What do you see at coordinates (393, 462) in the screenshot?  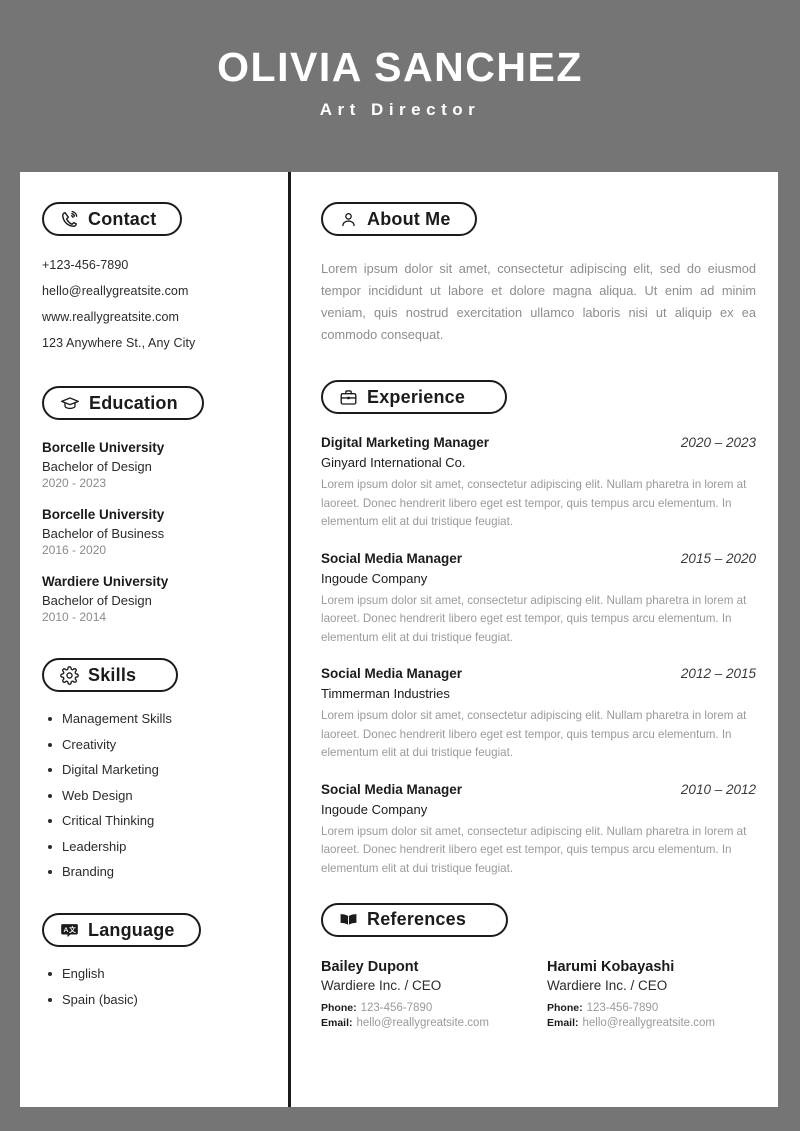 I see `experience-company: Ginyard International Co.` at bounding box center [393, 462].